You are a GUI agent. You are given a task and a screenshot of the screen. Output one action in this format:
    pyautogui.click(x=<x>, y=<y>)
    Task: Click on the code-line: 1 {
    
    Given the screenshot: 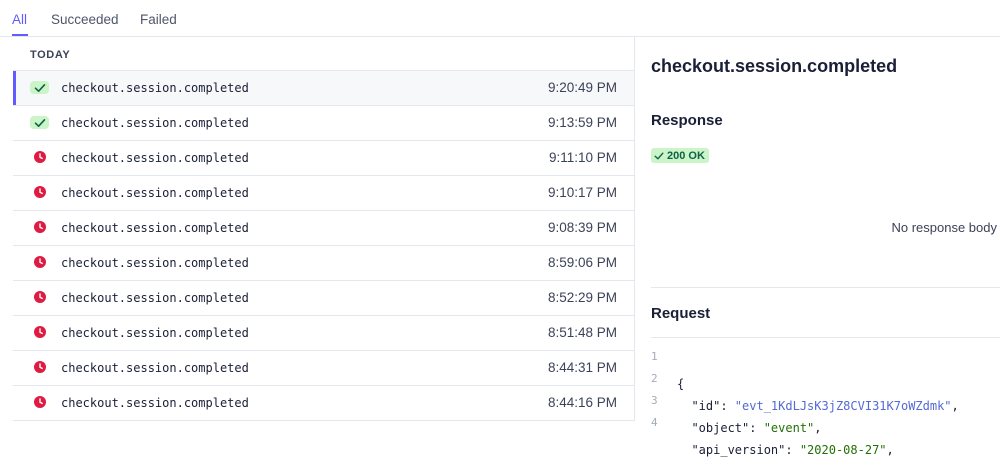 What is the action you would take?
    pyautogui.click(x=672, y=370)
    